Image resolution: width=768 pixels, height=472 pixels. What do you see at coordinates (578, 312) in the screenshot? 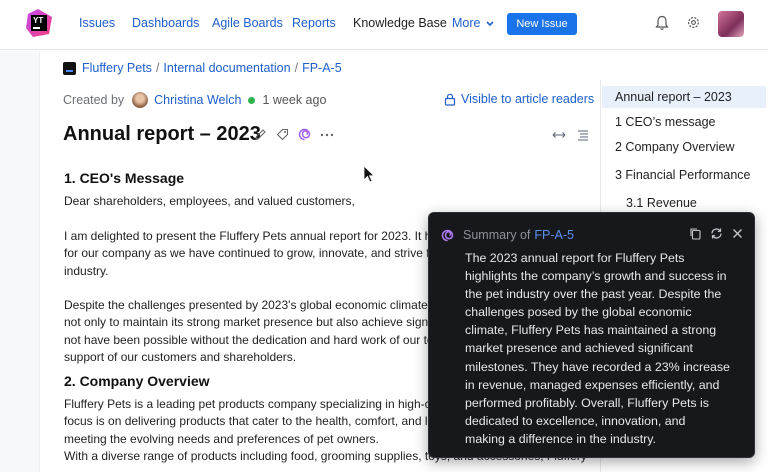
I see `summary-line: challenges posed by the global economic` at bounding box center [578, 312].